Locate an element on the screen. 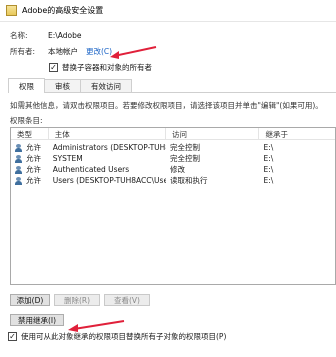 The image size is (336, 357). replace-child-permissions-checkbox: ✓ is located at coordinates (12, 336).